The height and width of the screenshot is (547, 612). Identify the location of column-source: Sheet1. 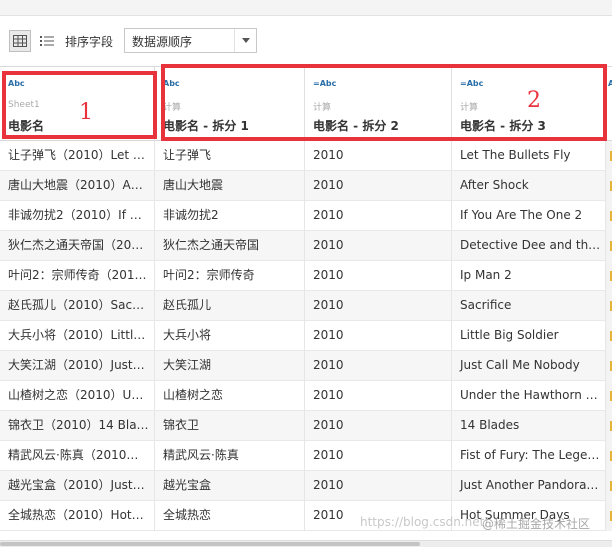
(24, 105).